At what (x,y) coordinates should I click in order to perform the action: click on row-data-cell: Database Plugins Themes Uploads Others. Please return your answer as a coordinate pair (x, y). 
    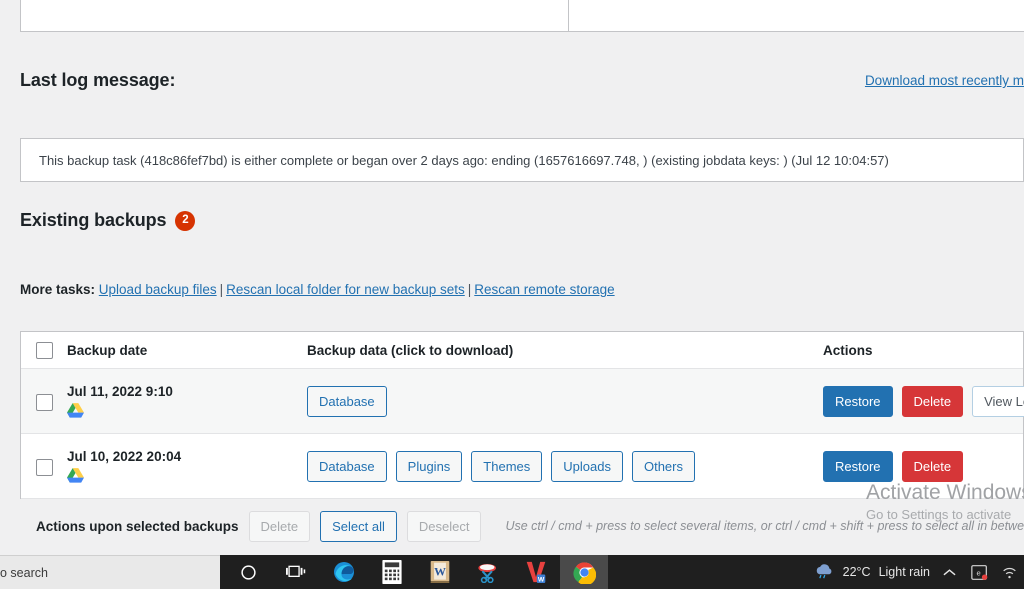
    Looking at the image, I should click on (565, 466).